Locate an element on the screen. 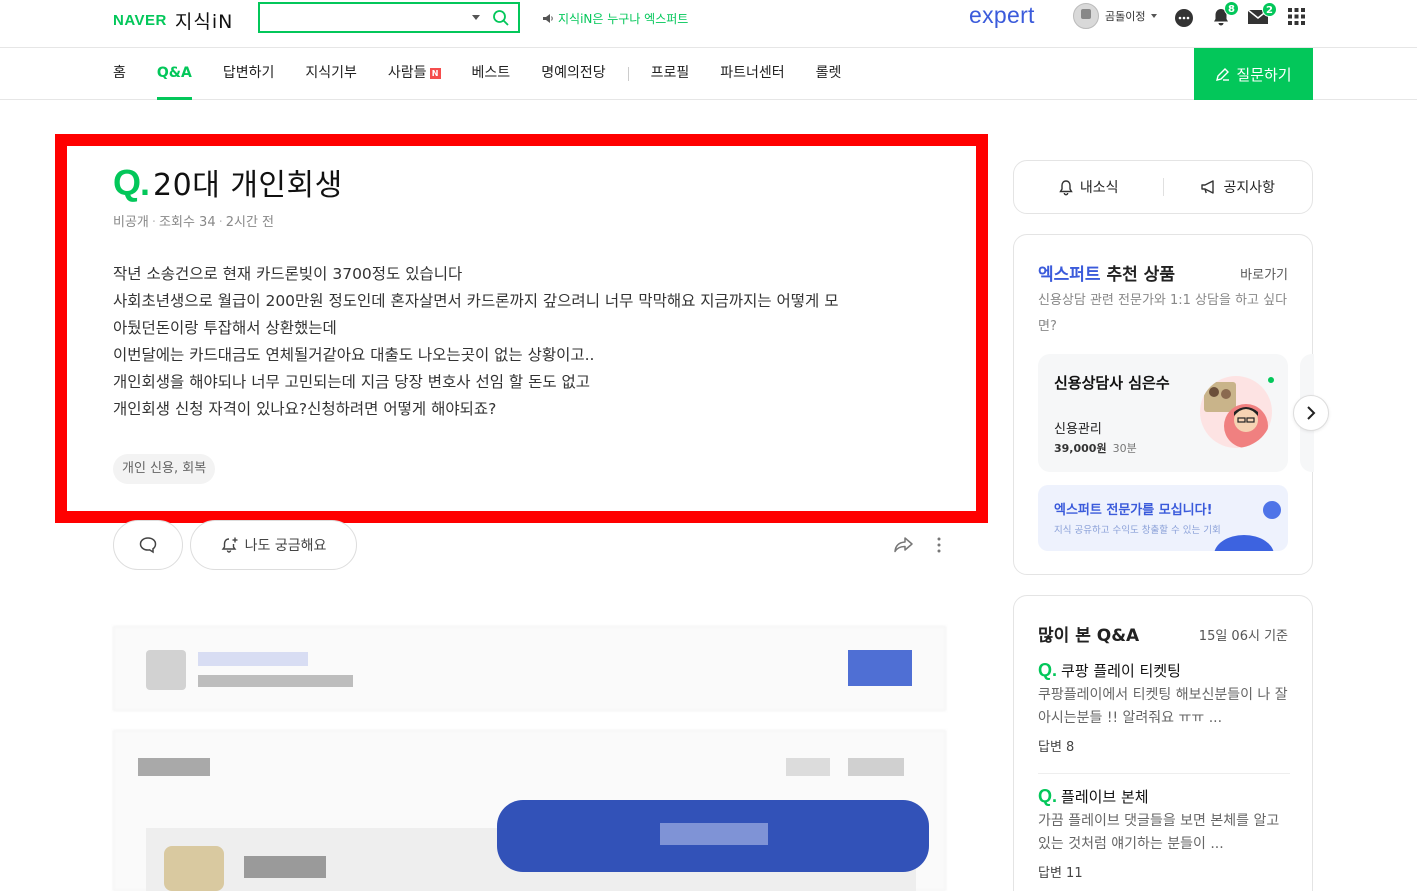 The height and width of the screenshot is (891, 1417). popular-item-answers: 답변 8 is located at coordinates (1056, 747).